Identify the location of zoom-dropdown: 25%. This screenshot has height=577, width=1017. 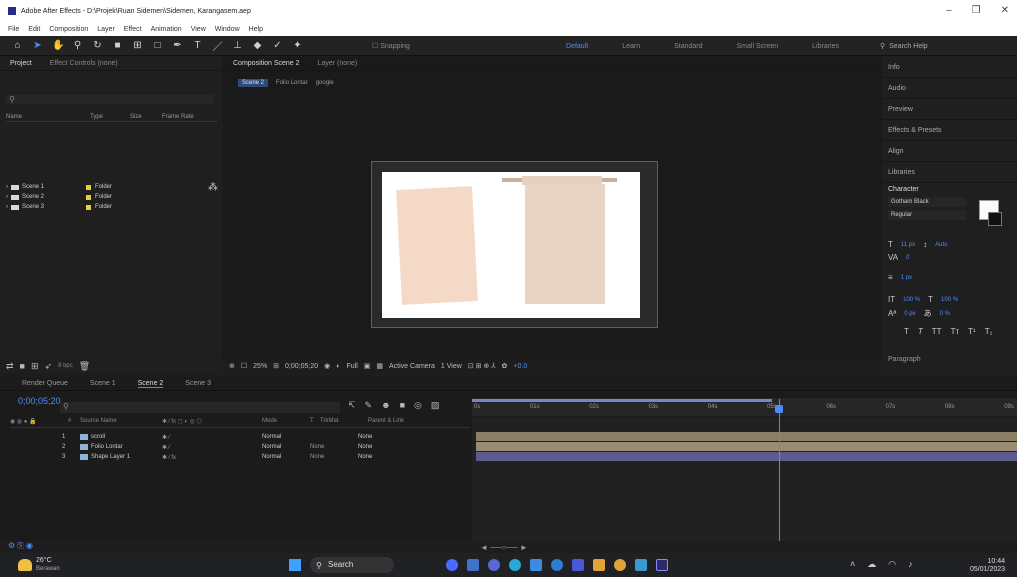
(260, 366).